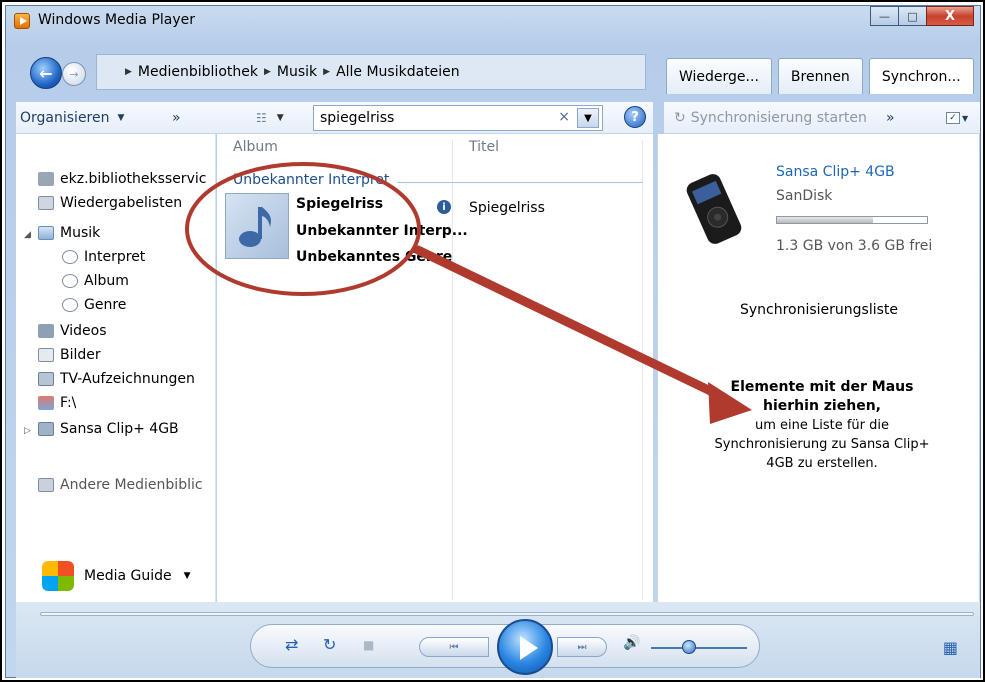 This screenshot has width=985, height=682. I want to click on volume-knob, so click(689, 647).